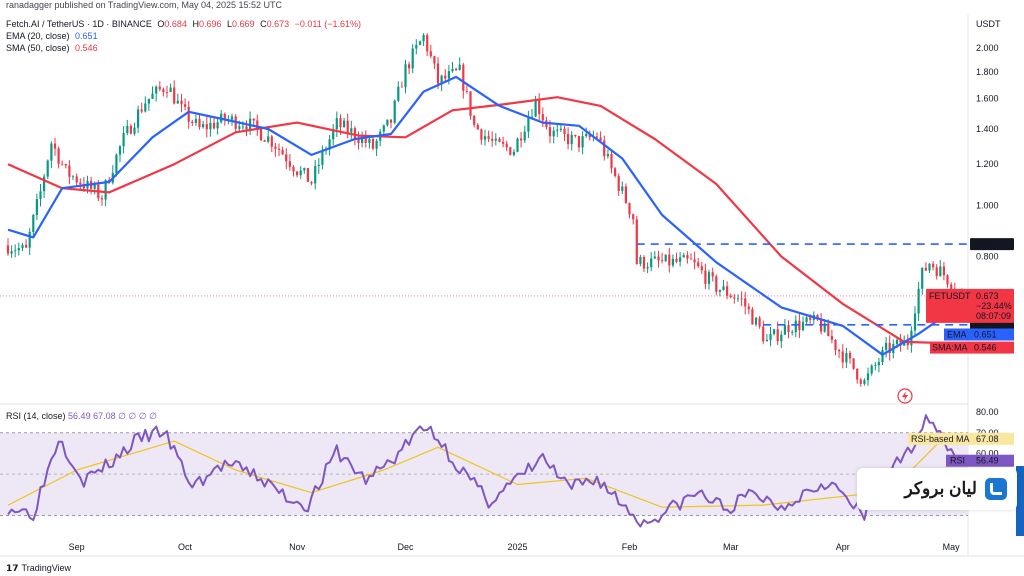  Describe the element at coordinates (987, 296) in the screenshot. I see `fetusdt-price: 0.673` at that location.